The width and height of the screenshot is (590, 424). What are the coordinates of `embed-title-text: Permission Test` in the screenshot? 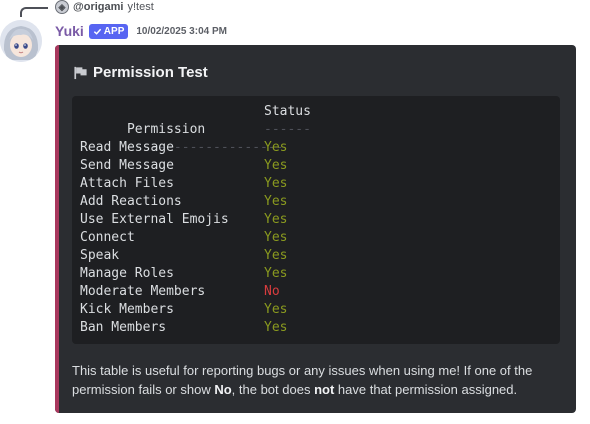 It's located at (150, 72).